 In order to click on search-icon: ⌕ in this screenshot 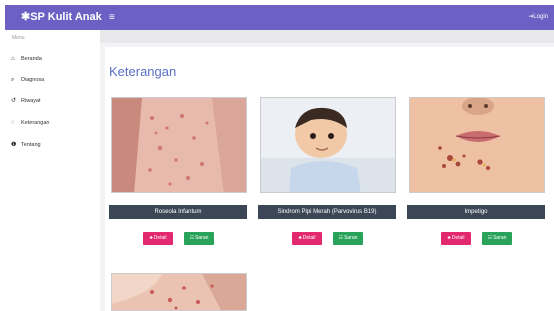, I will do `click(13, 80)`.